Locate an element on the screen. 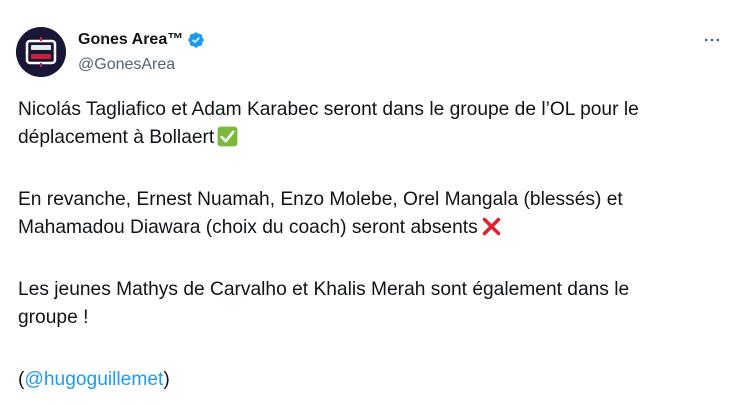 The image size is (736, 406). tweet-line: (@hugoguillemet) is located at coordinates (373, 380).